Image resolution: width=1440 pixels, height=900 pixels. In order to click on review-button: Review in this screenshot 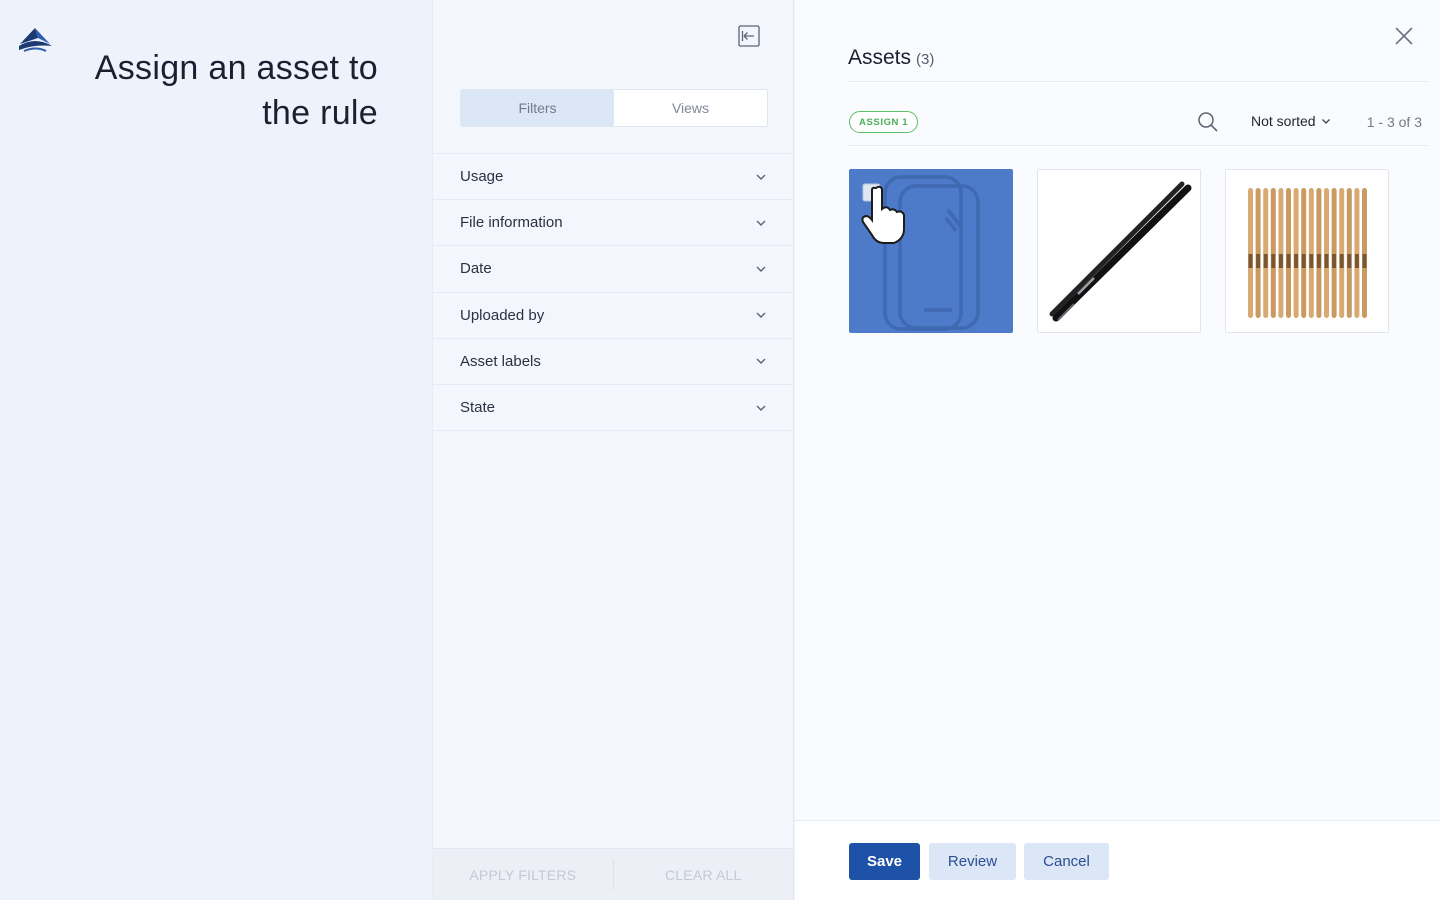, I will do `click(972, 861)`.